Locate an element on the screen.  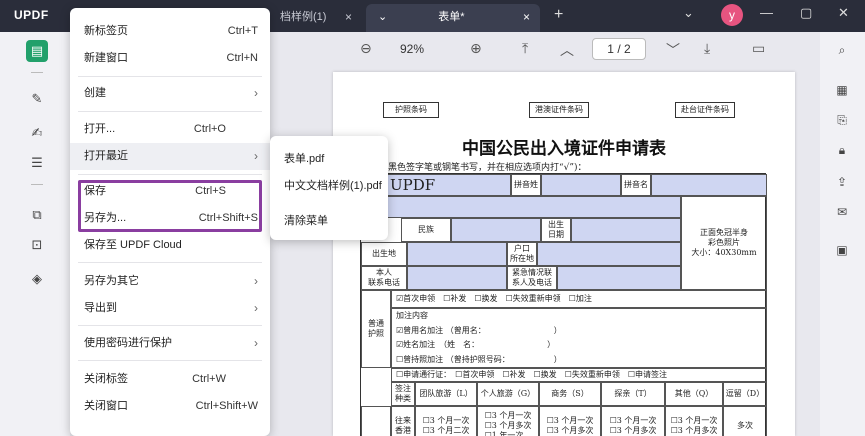
form-icon: ☰ is located at coordinates (37, 163).